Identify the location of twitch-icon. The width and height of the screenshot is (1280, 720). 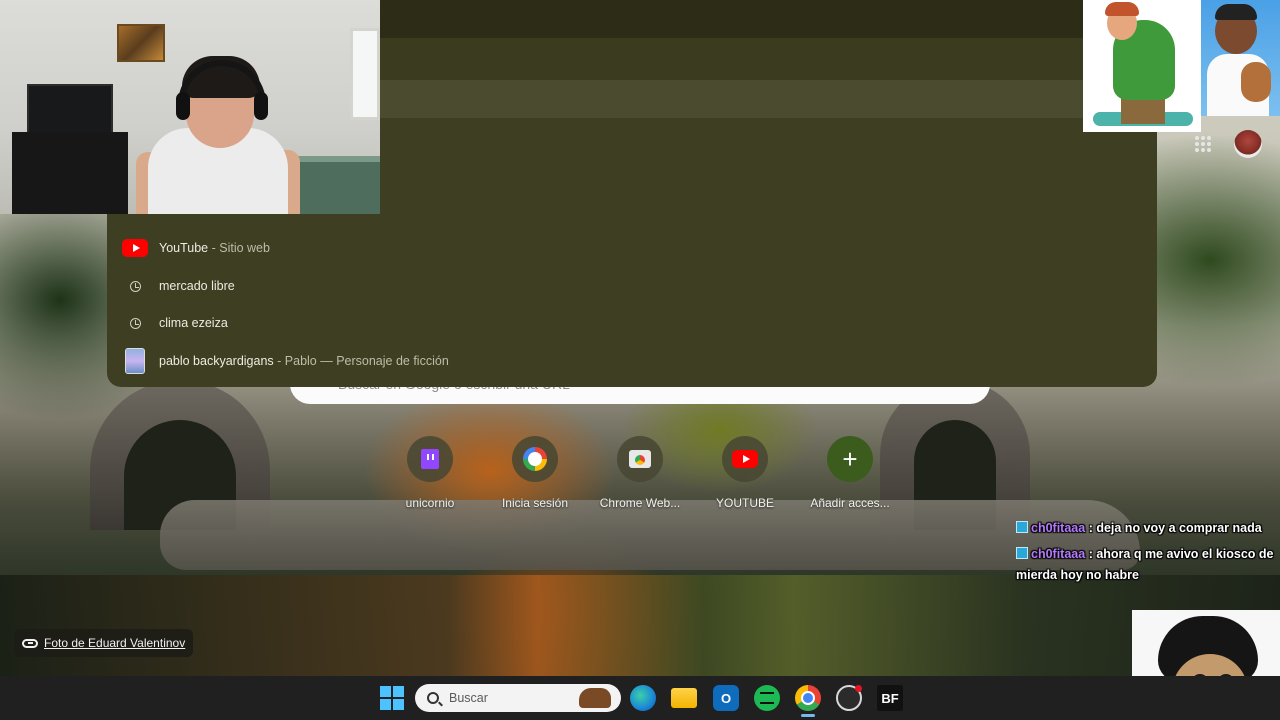
(430, 459).